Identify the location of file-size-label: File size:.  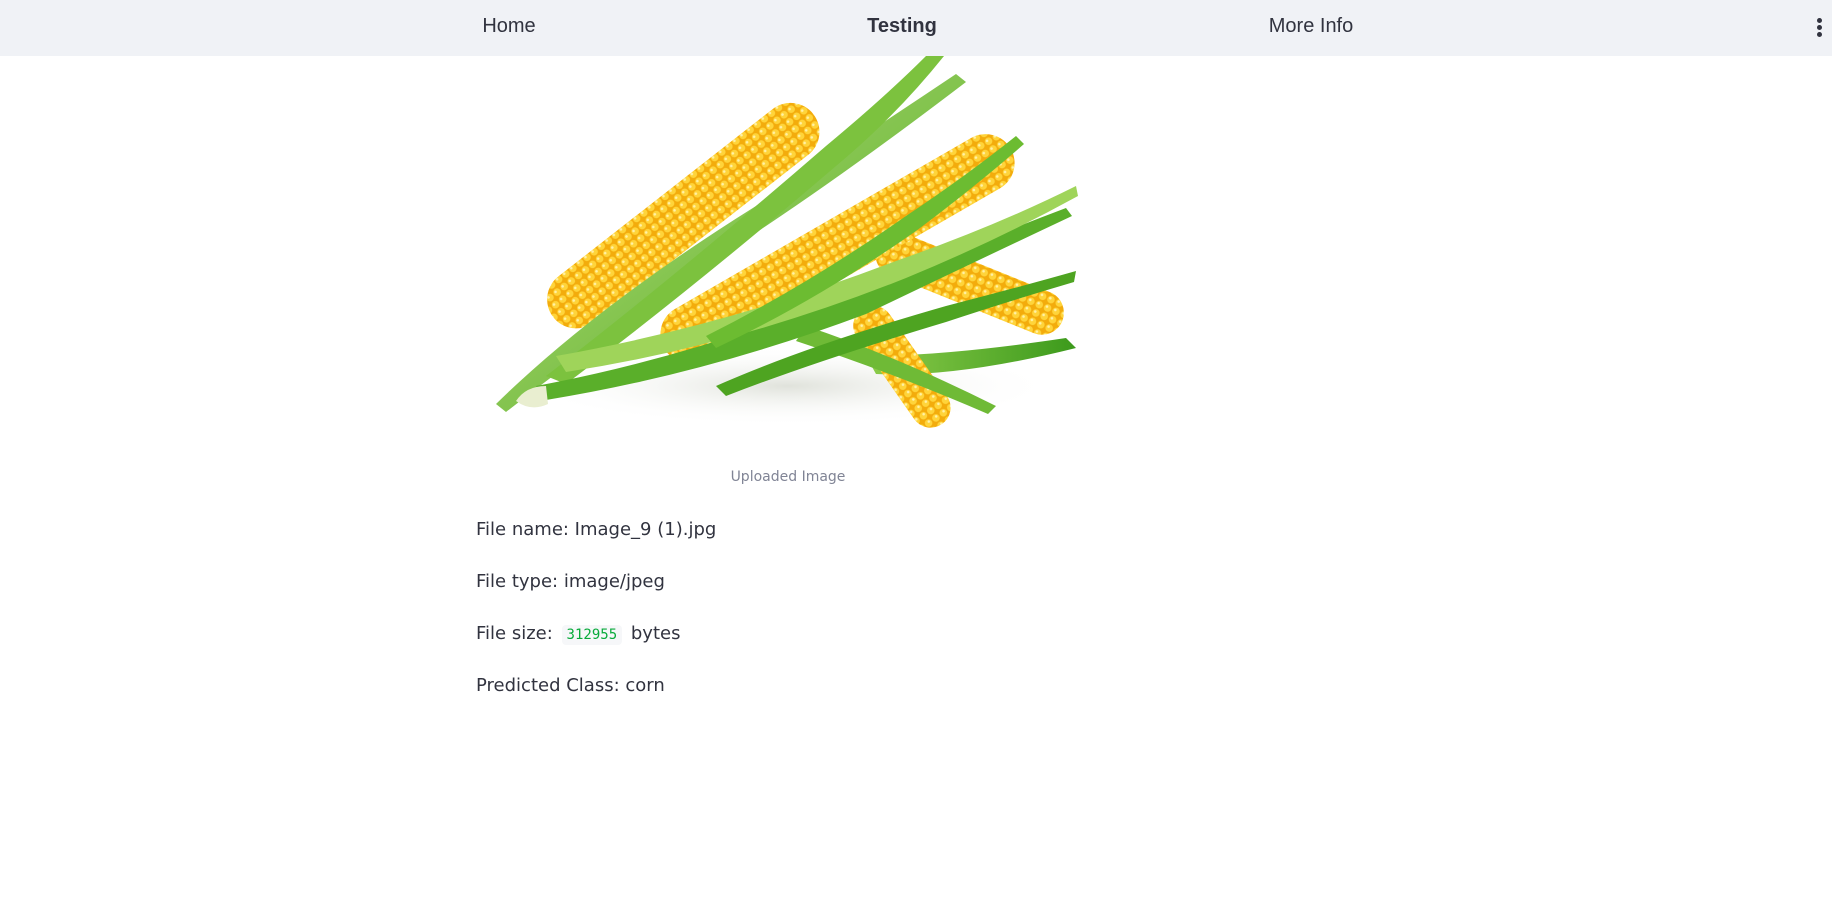
(514, 633).